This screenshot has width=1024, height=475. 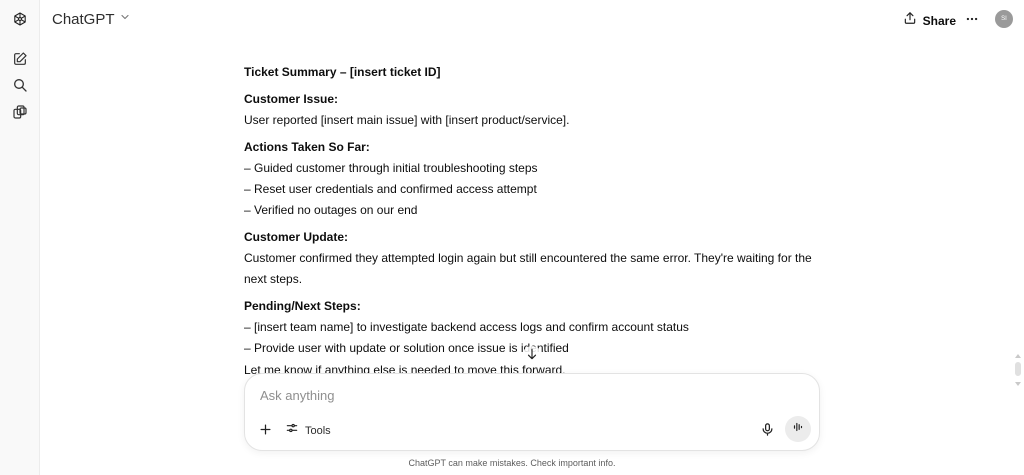 I want to click on model-name: ChatGPT, so click(x=83, y=19).